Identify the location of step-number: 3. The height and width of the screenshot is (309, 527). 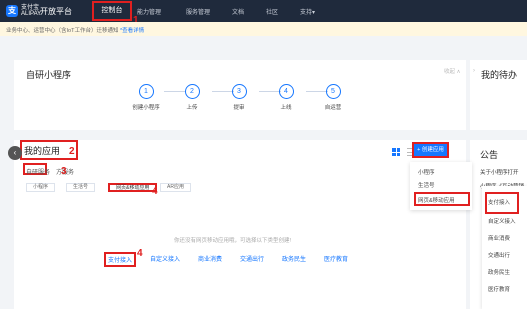
(239, 91).